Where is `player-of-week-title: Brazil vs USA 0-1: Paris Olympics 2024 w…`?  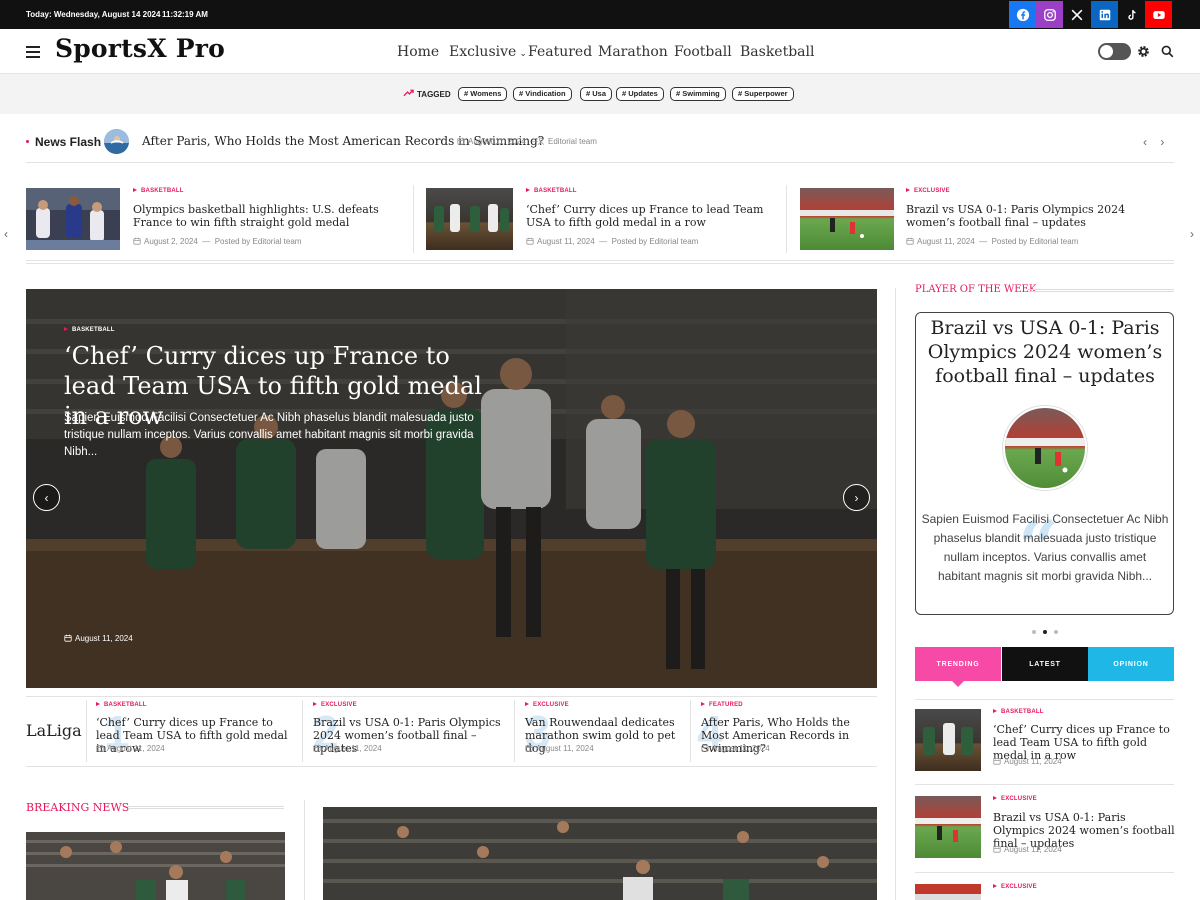 player-of-week-title: Brazil vs USA 0-1: Paris Olympics 2024 w… is located at coordinates (1045, 352).